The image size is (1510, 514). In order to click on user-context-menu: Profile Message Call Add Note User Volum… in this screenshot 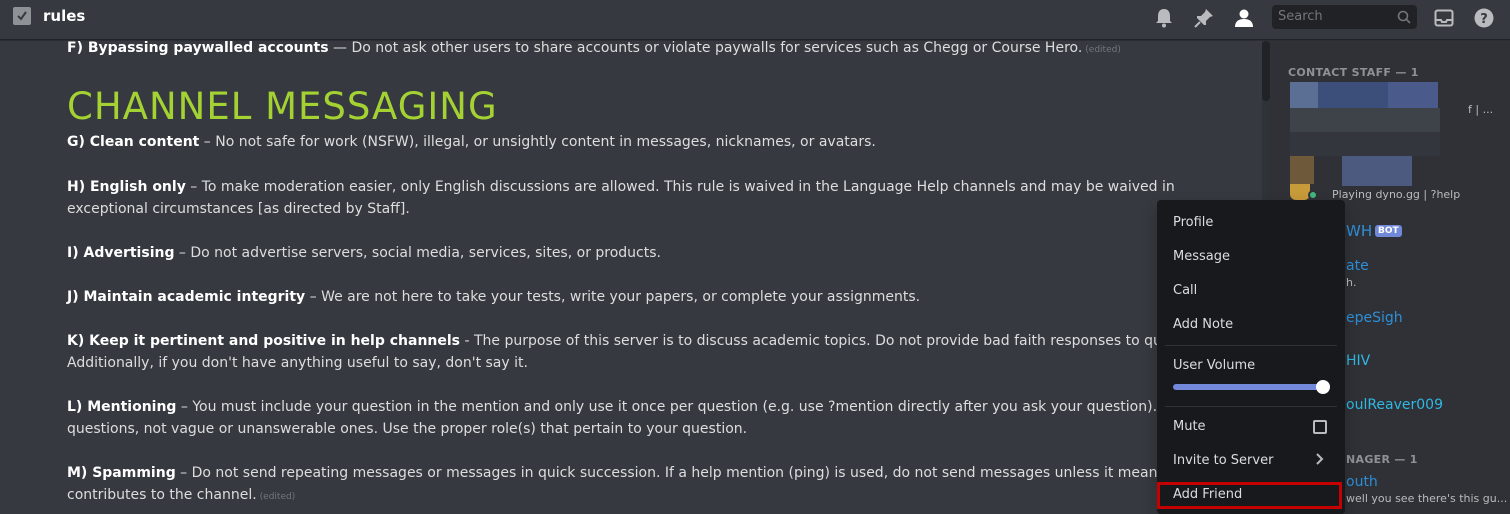, I will do `click(1251, 357)`.